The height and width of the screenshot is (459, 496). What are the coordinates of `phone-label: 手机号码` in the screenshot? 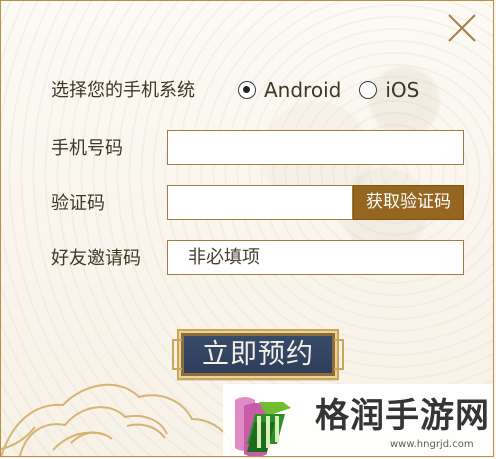 It's located at (87, 148).